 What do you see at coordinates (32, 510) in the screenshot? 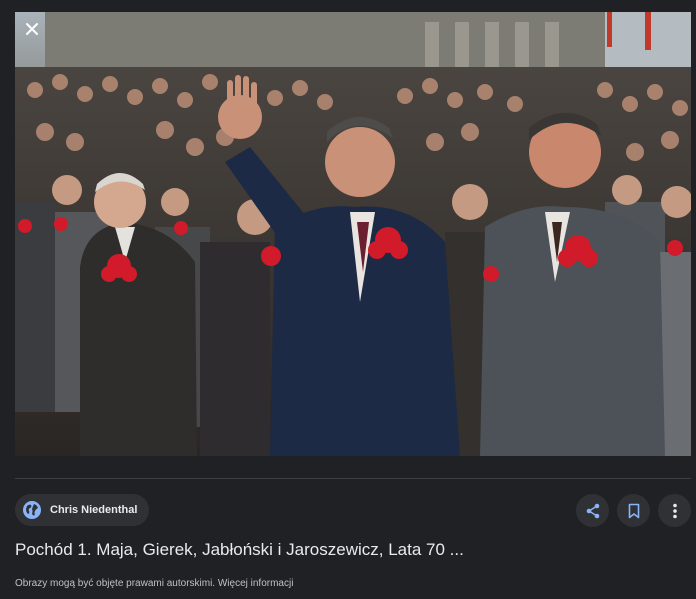
I see `globe-icon` at bounding box center [32, 510].